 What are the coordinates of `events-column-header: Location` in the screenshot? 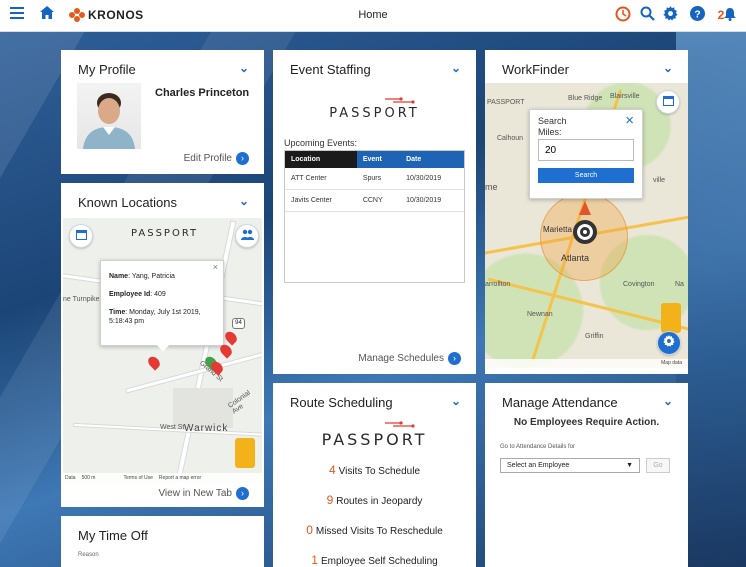 It's located at (321, 159).